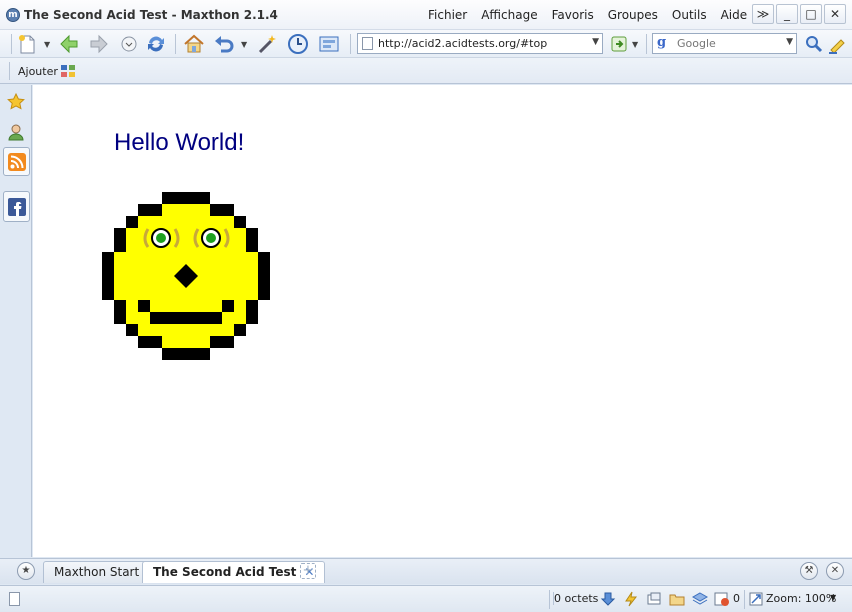 Image resolution: width=852 pixels, height=612 pixels. I want to click on favorites-star-icon, so click(16, 102).